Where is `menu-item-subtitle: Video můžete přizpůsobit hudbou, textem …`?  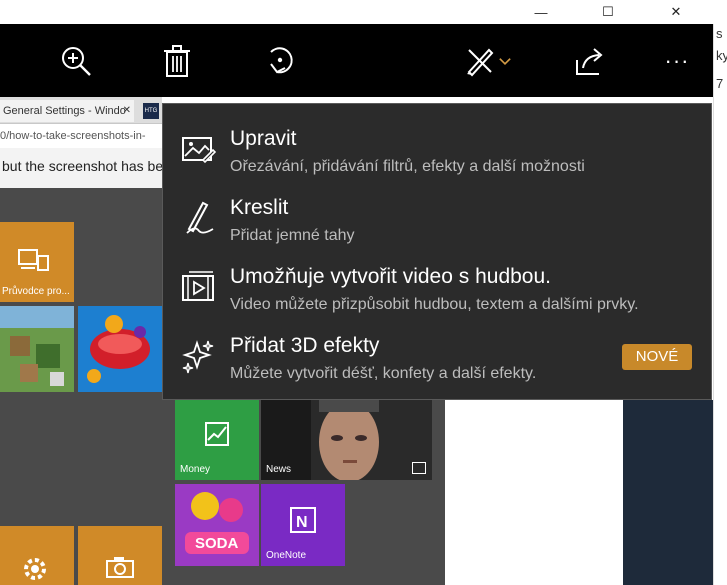 menu-item-subtitle: Video můžete přizpůsobit hudbou, textem … is located at coordinates (434, 304).